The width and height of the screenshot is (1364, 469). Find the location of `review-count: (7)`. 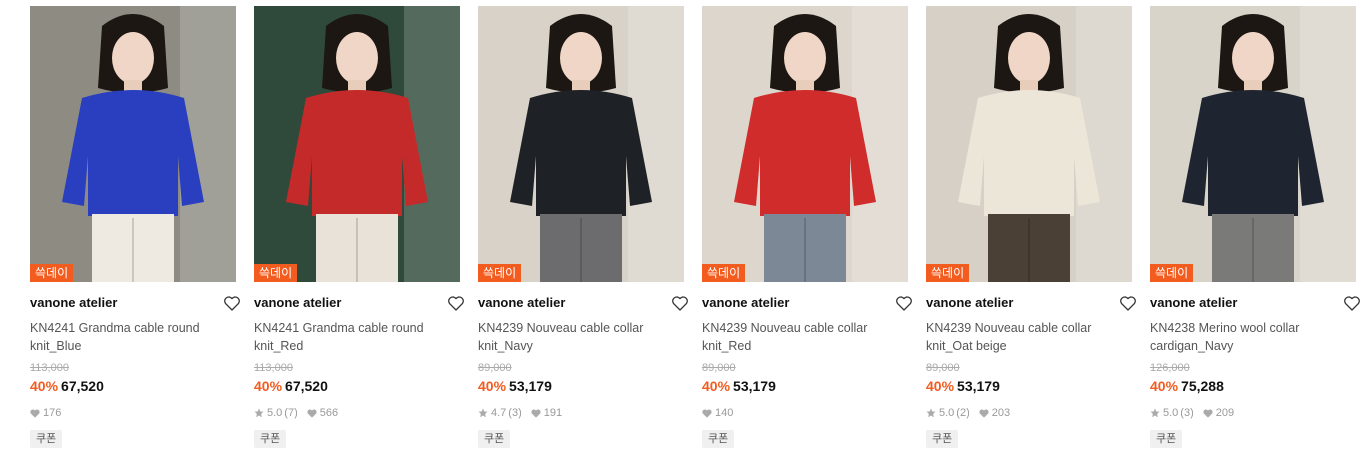

review-count: (7) is located at coordinates (291, 413).